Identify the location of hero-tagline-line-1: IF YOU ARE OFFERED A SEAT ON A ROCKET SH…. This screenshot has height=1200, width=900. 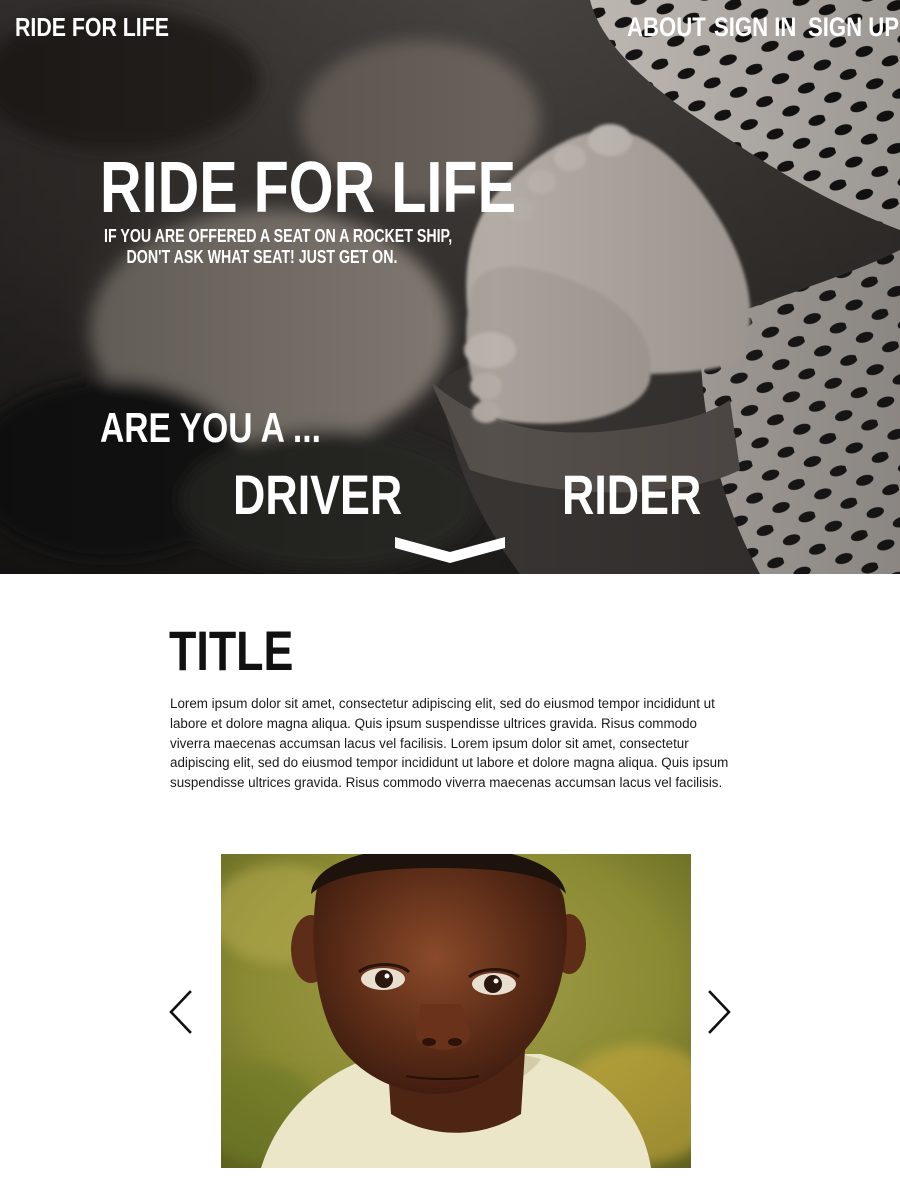
(278, 236).